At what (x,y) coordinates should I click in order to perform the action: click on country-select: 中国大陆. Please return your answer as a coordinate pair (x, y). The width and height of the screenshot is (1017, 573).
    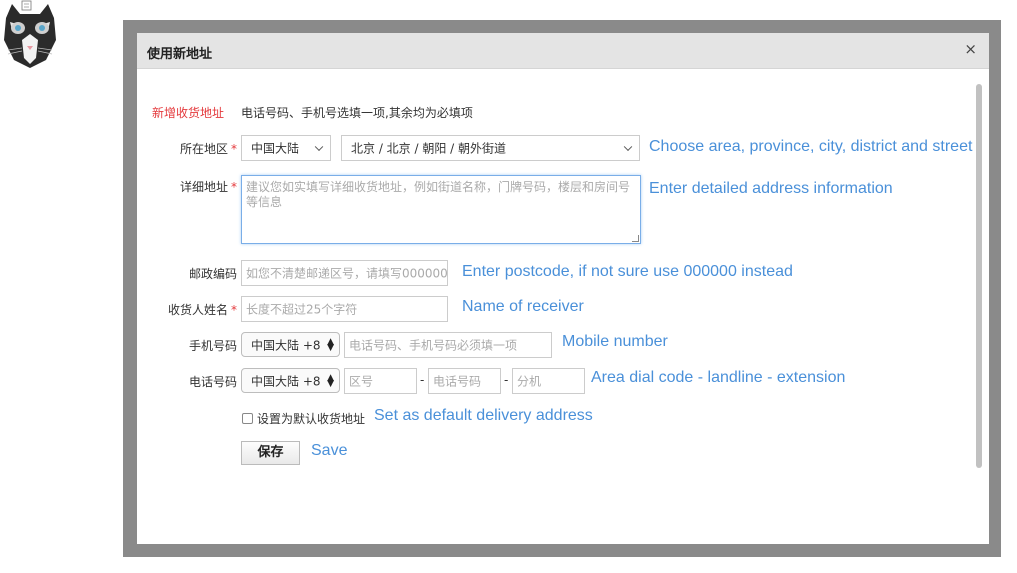
    Looking at the image, I should click on (286, 148).